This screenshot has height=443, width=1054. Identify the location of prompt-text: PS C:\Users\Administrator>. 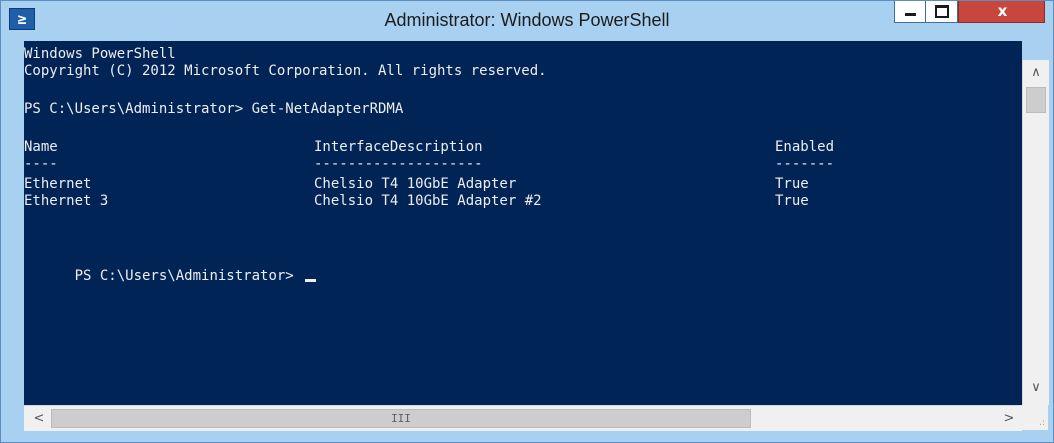
(188, 276).